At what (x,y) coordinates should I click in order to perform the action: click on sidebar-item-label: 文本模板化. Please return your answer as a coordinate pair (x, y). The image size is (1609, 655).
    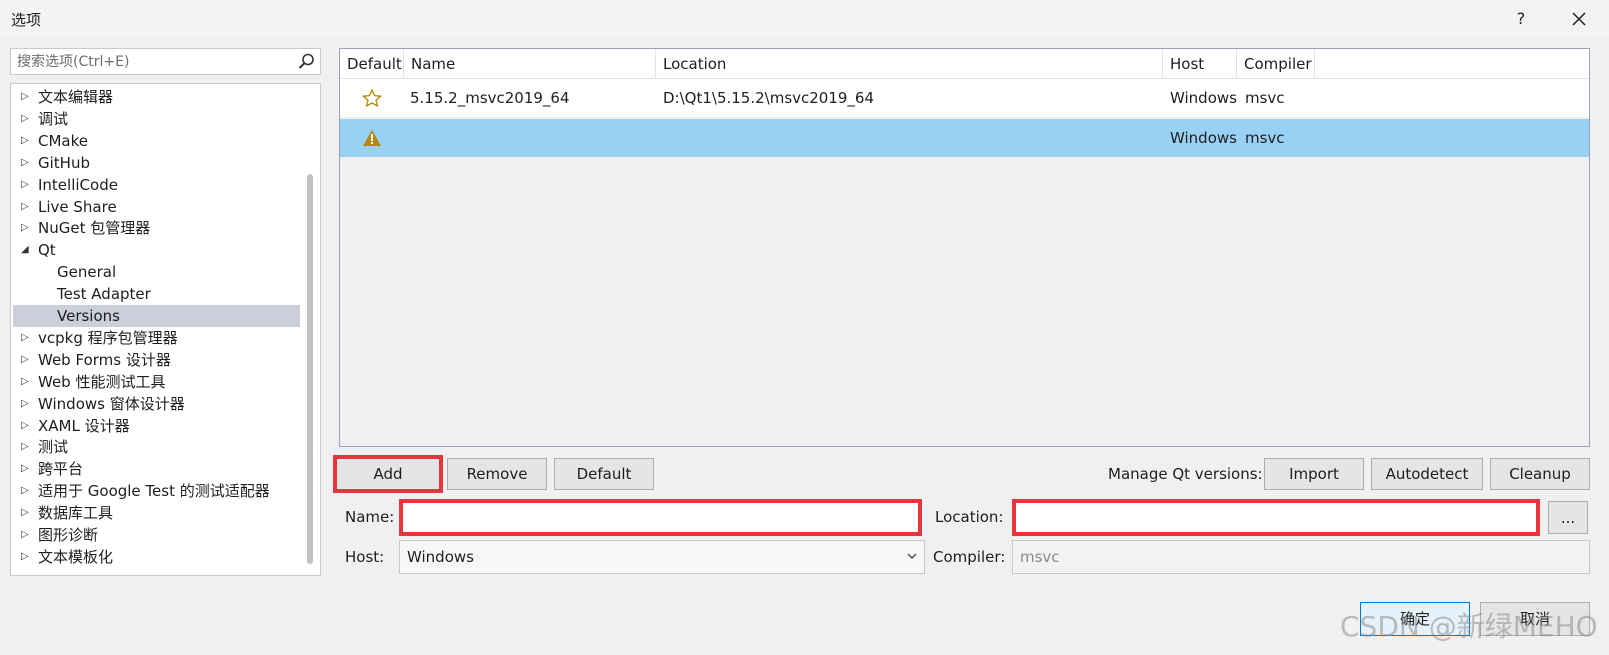
    Looking at the image, I should click on (76, 556).